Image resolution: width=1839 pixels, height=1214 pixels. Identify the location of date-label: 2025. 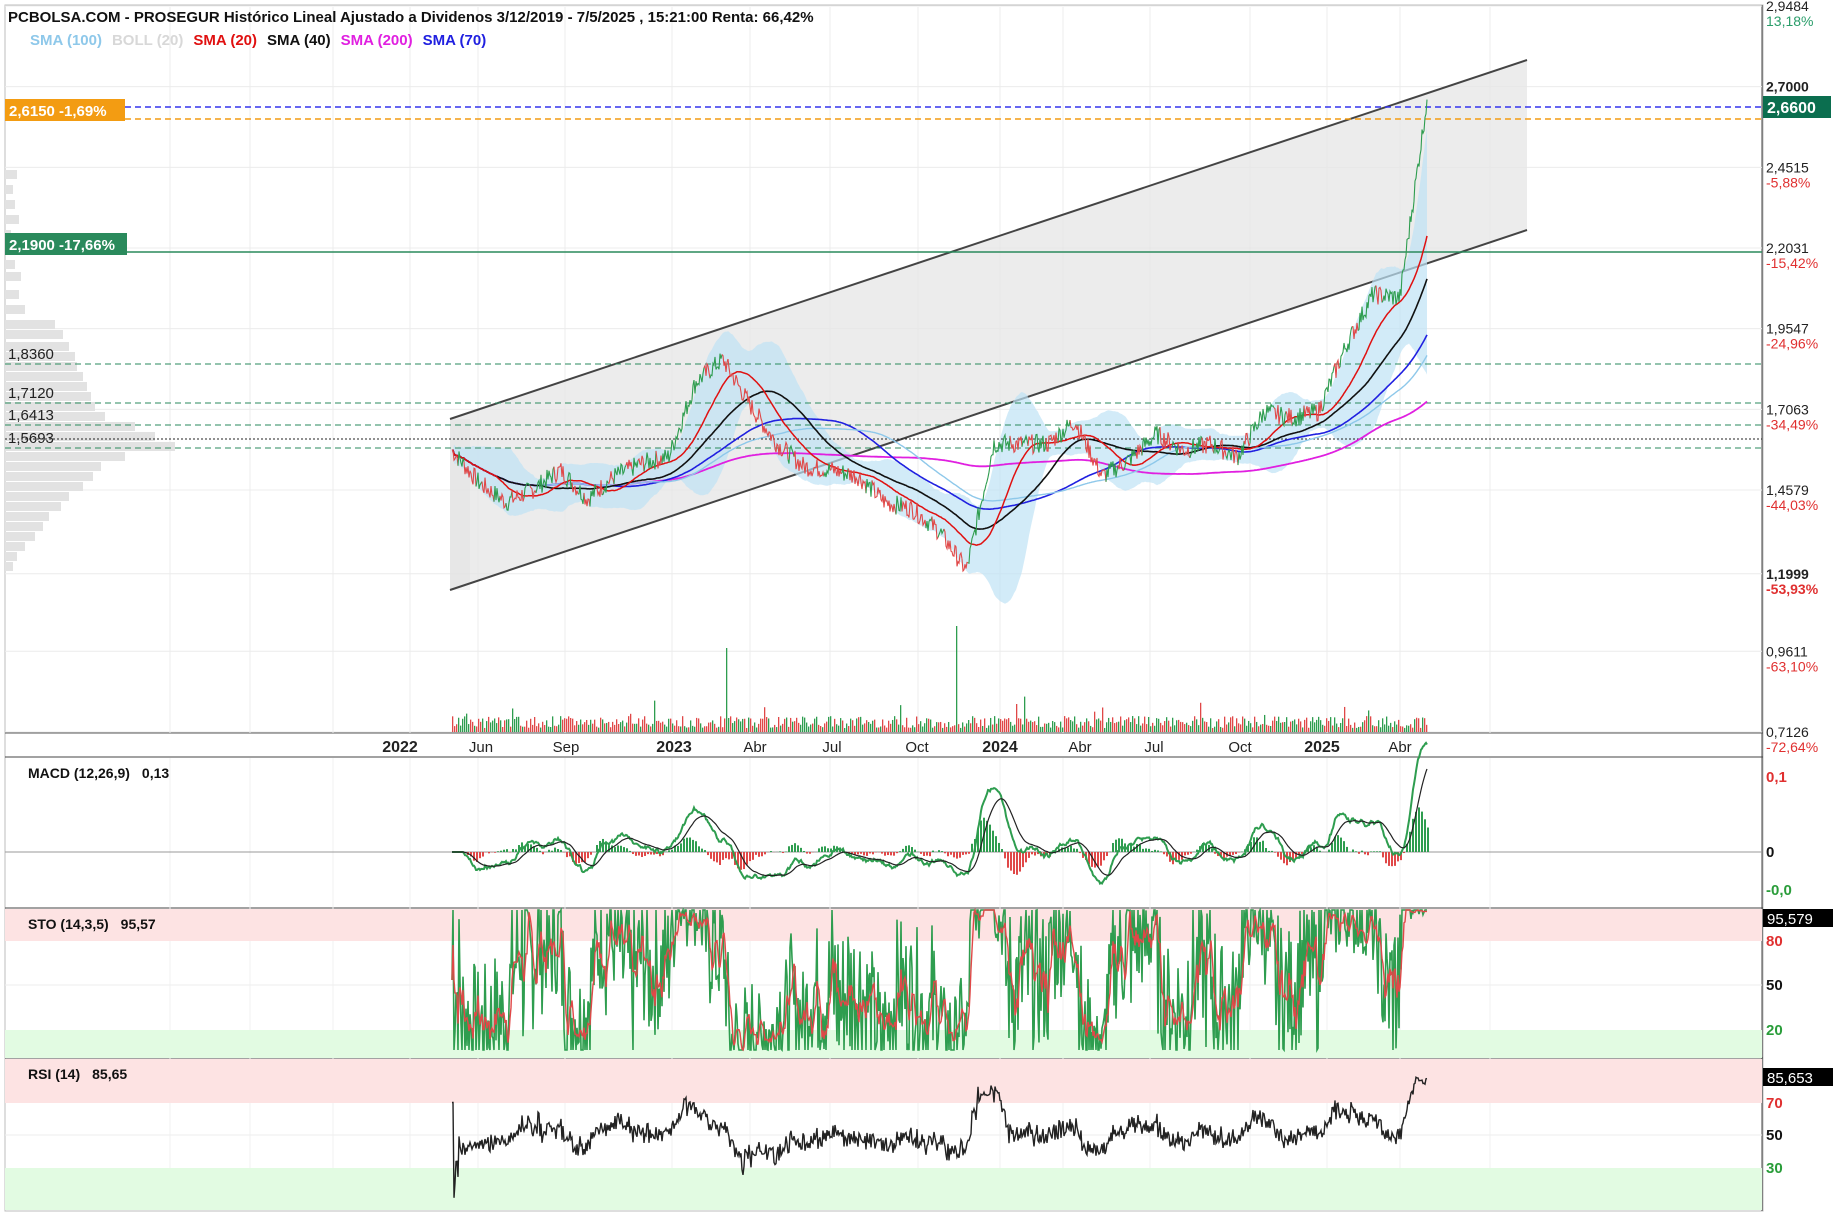
(1322, 747).